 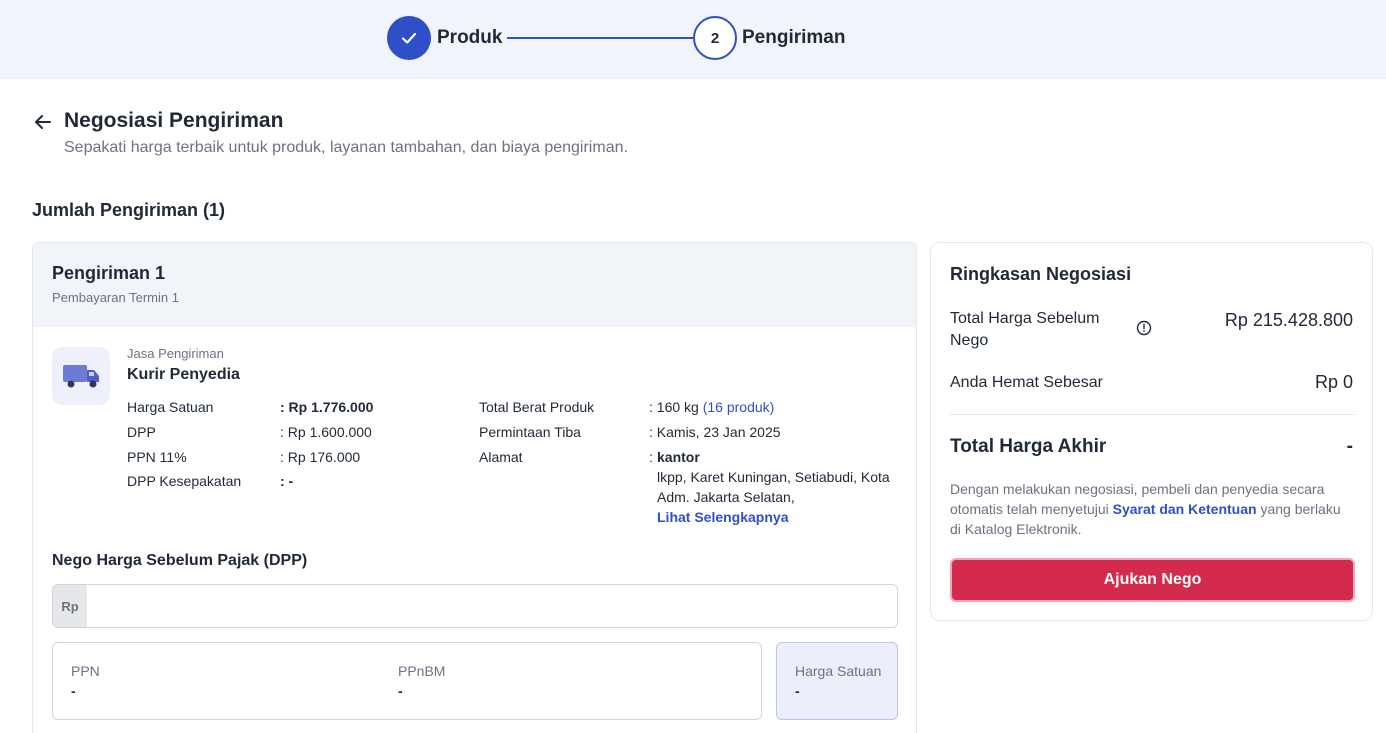 I want to click on final-total-value: -, so click(x=1349, y=446).